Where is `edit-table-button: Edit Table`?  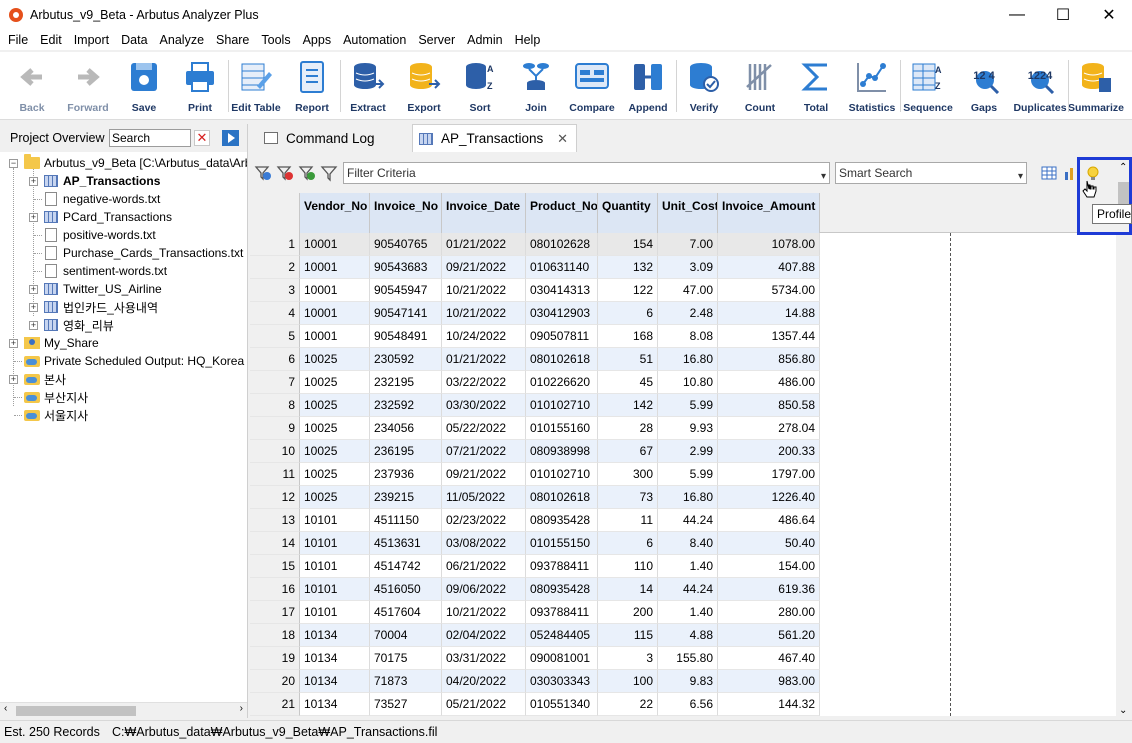
edit-table-button: Edit Table is located at coordinates (256, 86).